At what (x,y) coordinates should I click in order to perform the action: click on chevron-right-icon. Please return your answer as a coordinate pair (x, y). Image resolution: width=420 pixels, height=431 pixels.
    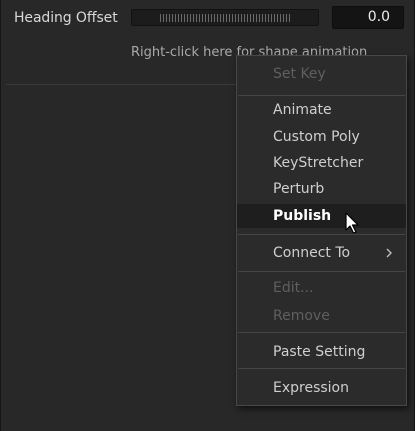
    Looking at the image, I should click on (389, 253).